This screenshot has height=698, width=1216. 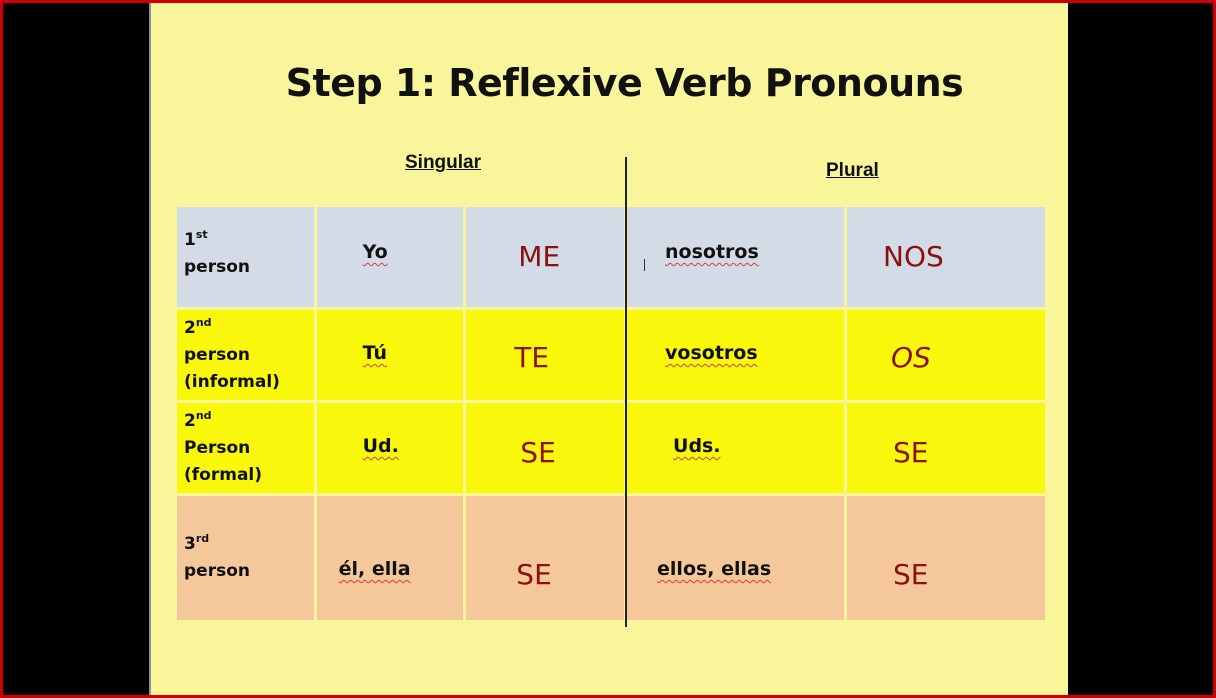 I want to click on person-cell: 2nd Person (formal), so click(x=245, y=448).